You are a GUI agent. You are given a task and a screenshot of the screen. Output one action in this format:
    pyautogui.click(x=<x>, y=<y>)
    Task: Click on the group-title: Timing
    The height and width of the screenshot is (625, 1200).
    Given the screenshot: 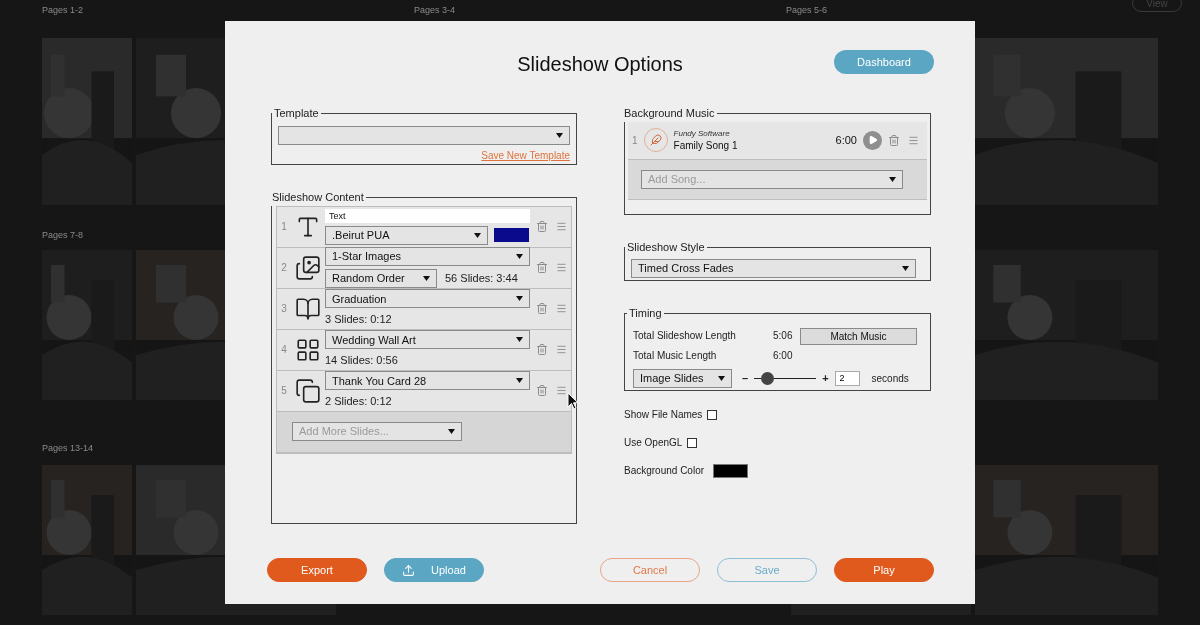 What is the action you would take?
    pyautogui.click(x=645, y=313)
    